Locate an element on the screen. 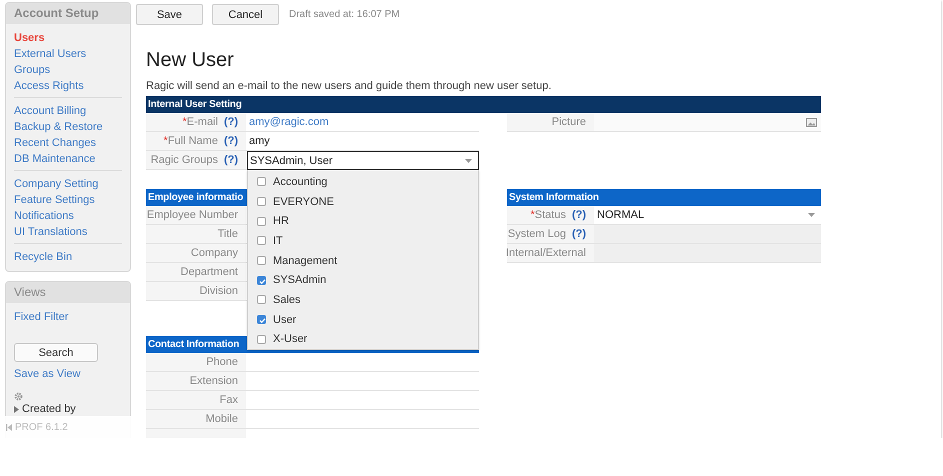  collapse-icon is located at coordinates (9, 427).